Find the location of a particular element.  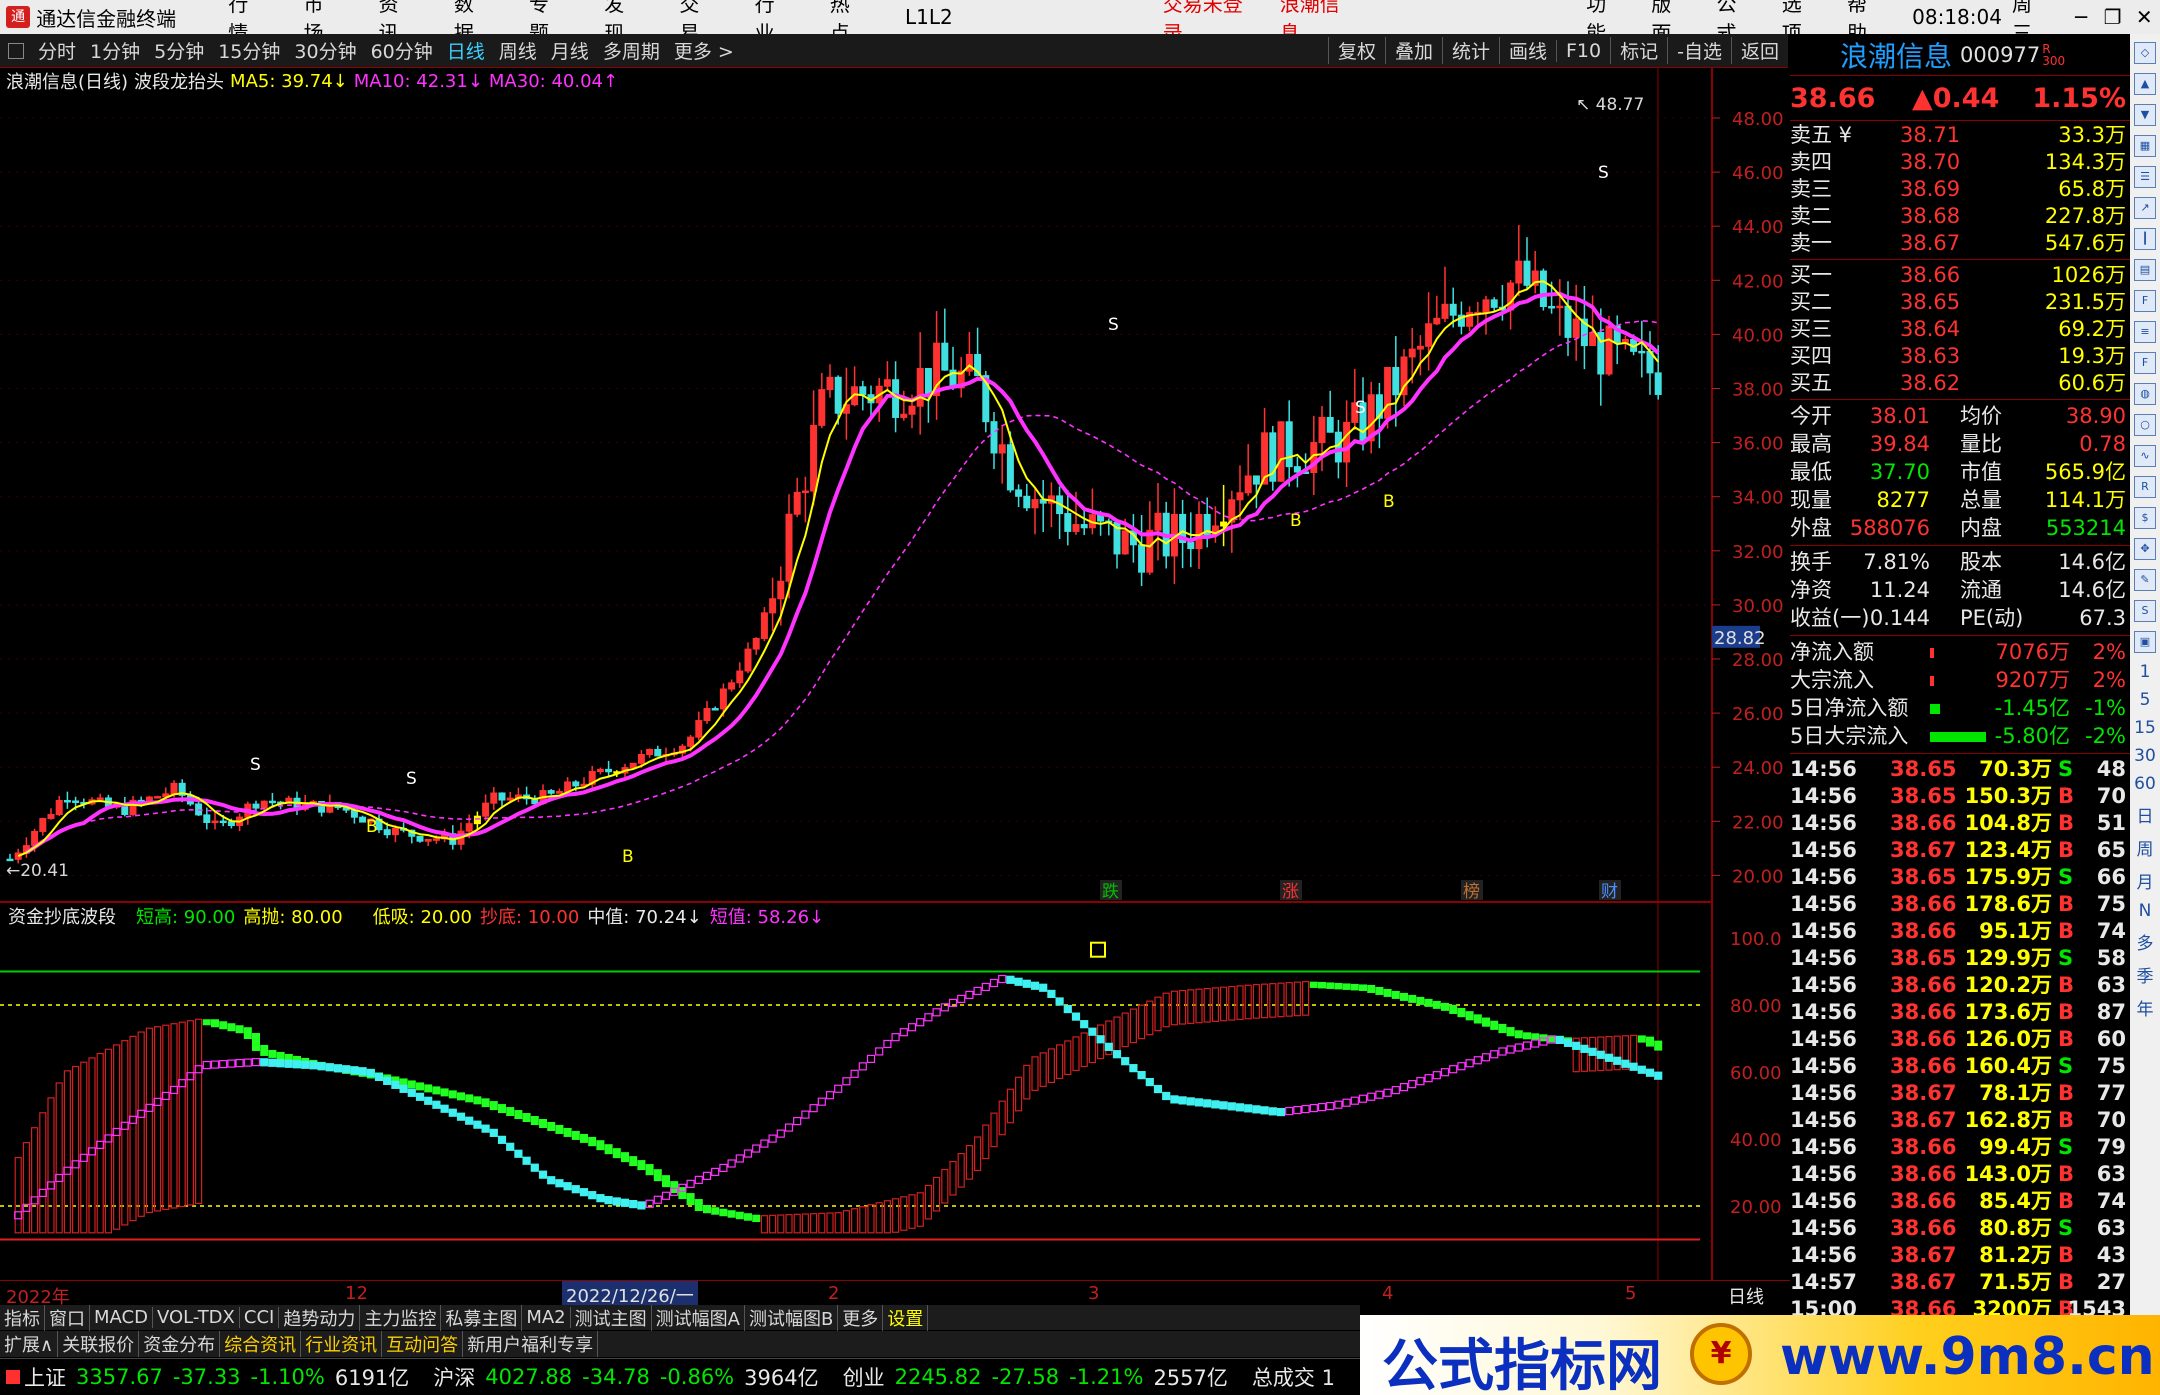

panel-toggle-icon is located at coordinates (16, 50).